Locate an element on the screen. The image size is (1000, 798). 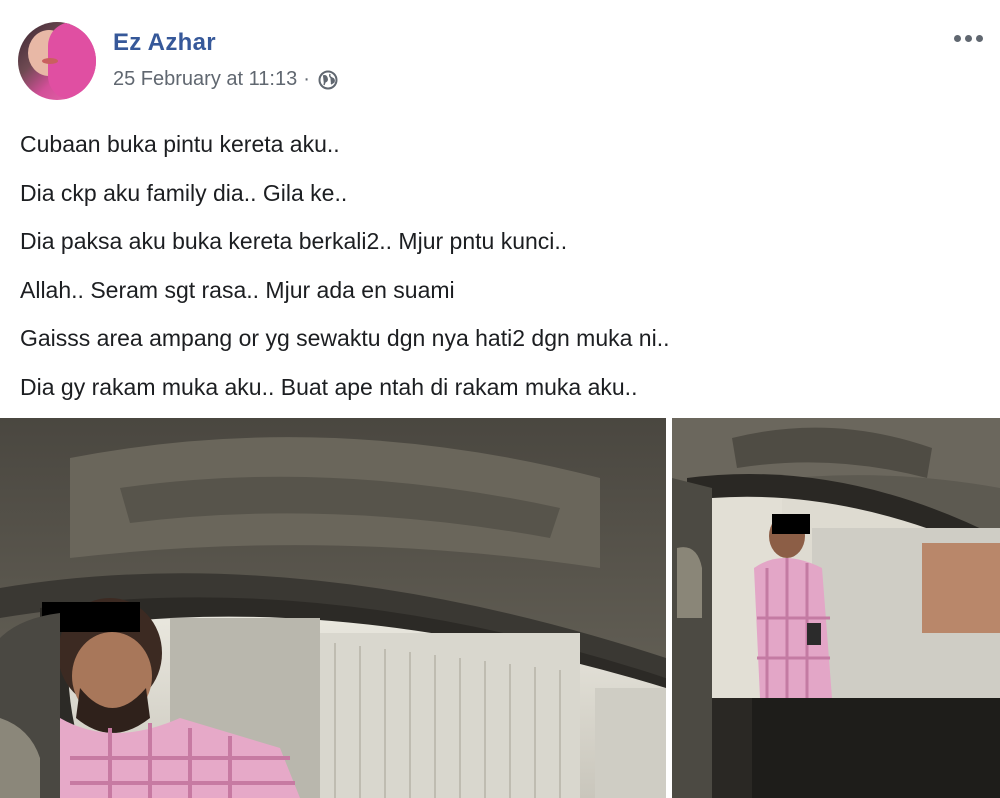
post-meta: 25 February at 11:13 · is located at coordinates (225, 79).